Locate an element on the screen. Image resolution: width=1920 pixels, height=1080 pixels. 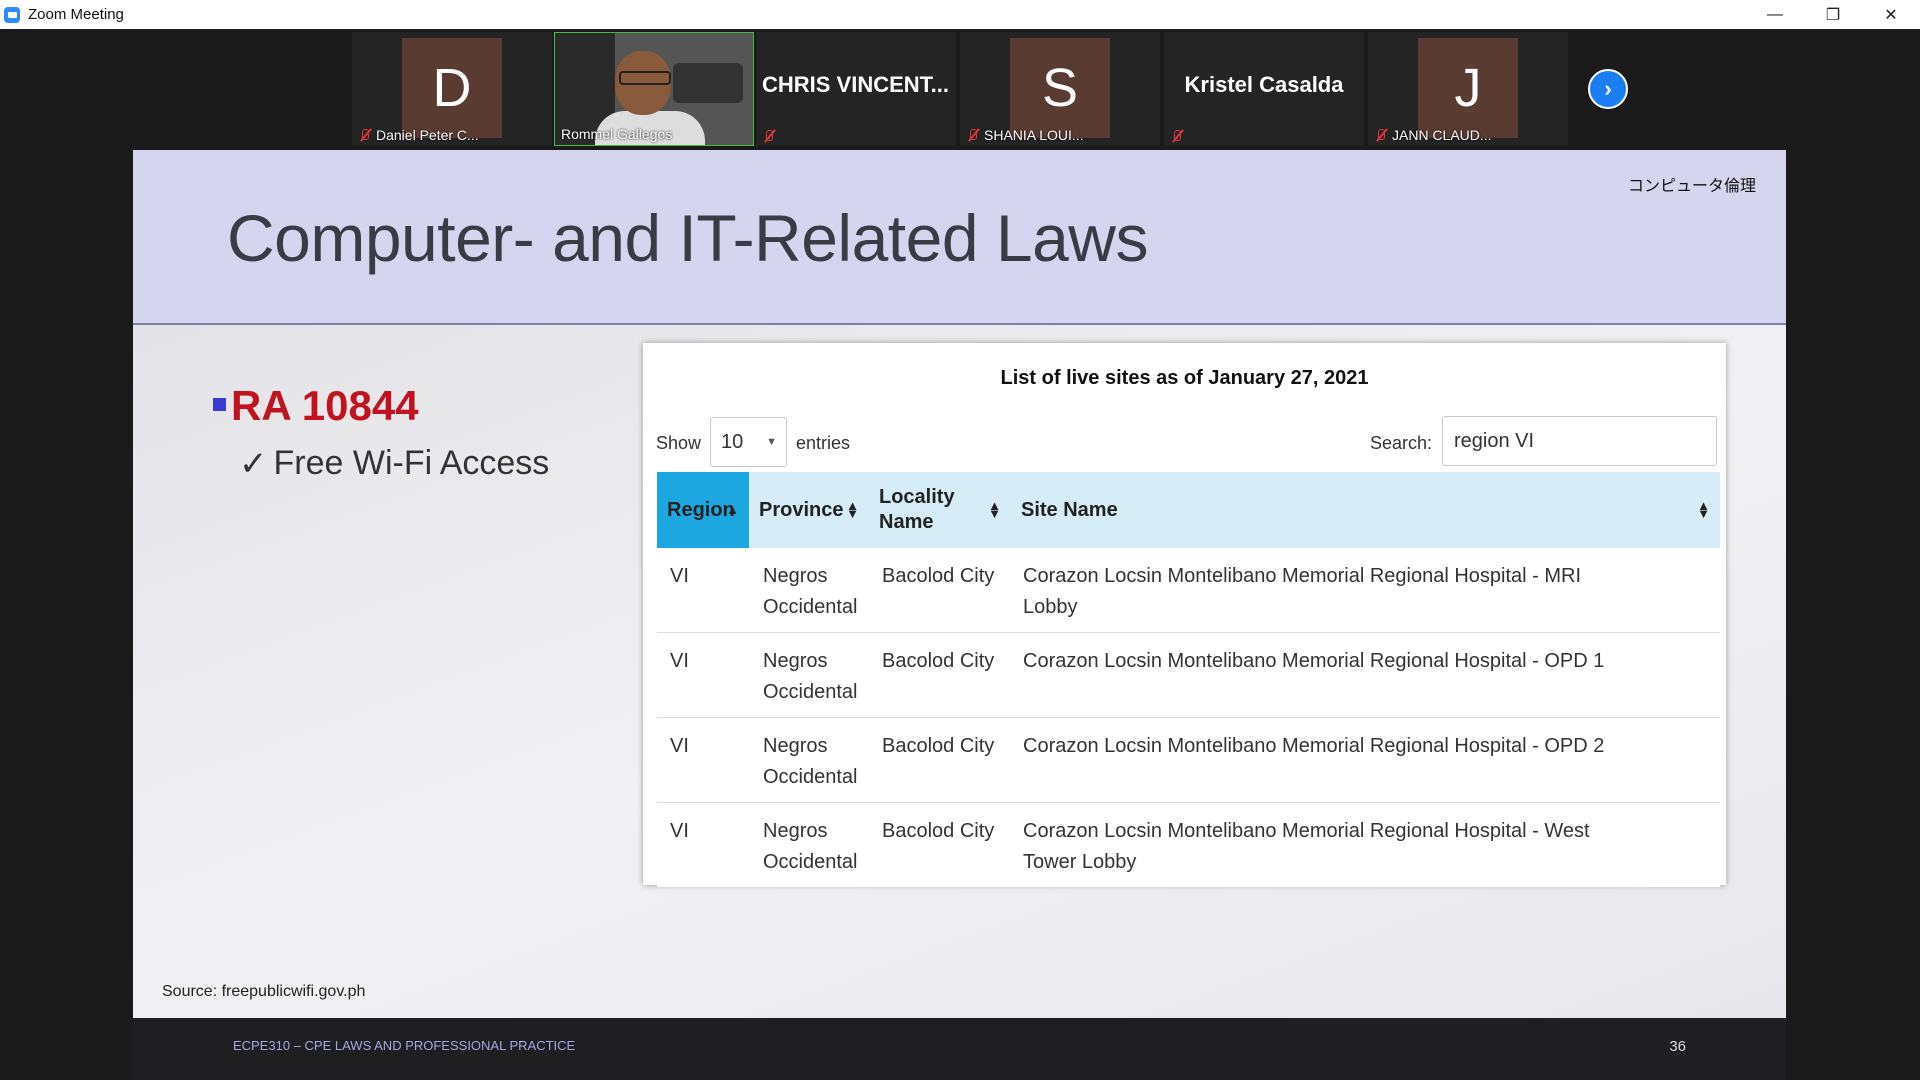
entries-label: entries is located at coordinates (823, 443).